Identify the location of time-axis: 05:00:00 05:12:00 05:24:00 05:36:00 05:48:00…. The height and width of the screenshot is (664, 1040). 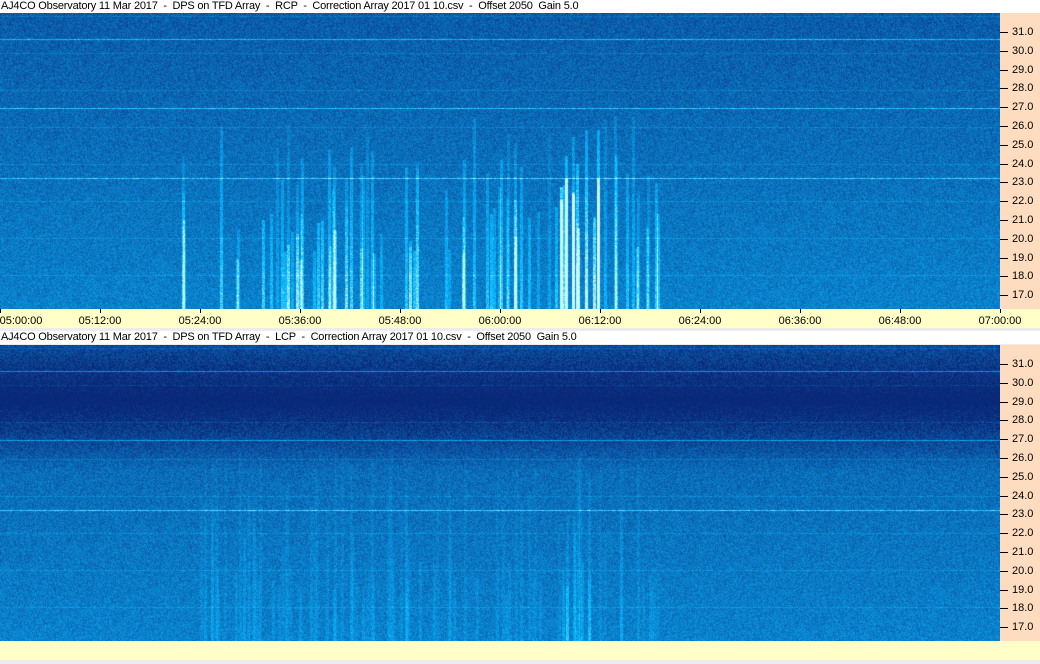
(520, 318).